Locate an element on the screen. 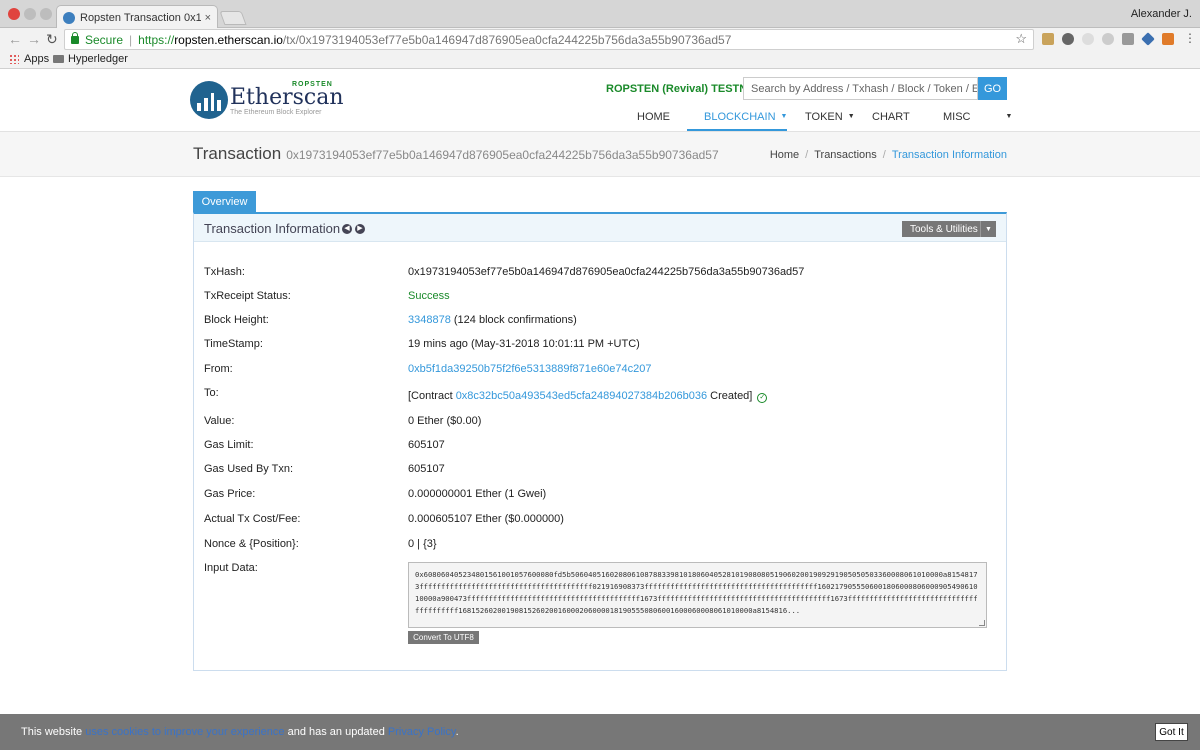 This screenshot has width=1200, height=750. panel-title: Transaction Information is located at coordinates (272, 228).